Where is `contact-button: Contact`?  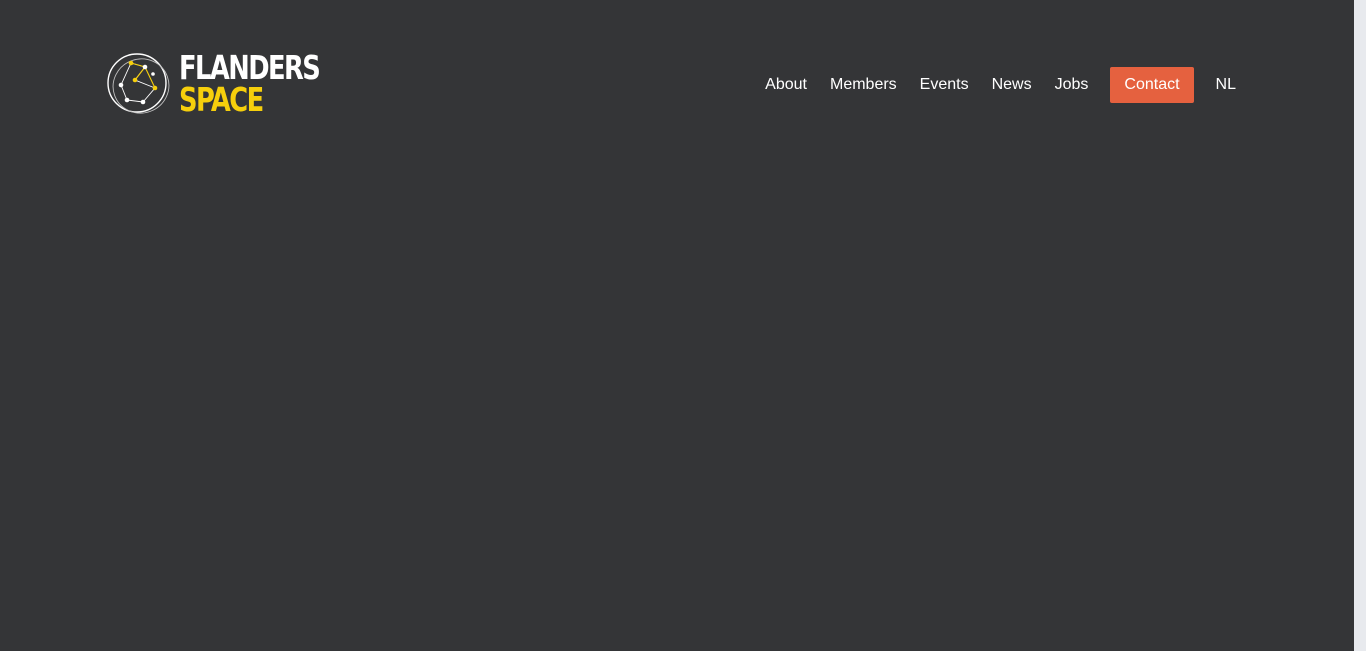 contact-button: Contact is located at coordinates (1152, 85).